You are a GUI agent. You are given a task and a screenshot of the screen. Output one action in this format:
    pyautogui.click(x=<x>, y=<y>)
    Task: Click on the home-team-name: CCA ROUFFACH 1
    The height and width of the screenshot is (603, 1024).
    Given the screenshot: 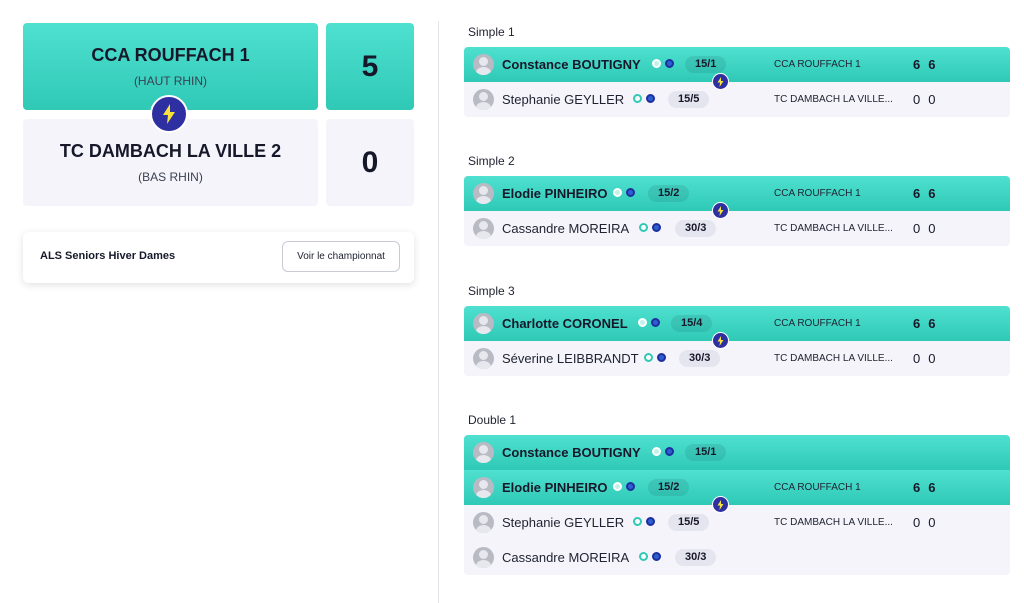 What is the action you would take?
    pyautogui.click(x=170, y=55)
    